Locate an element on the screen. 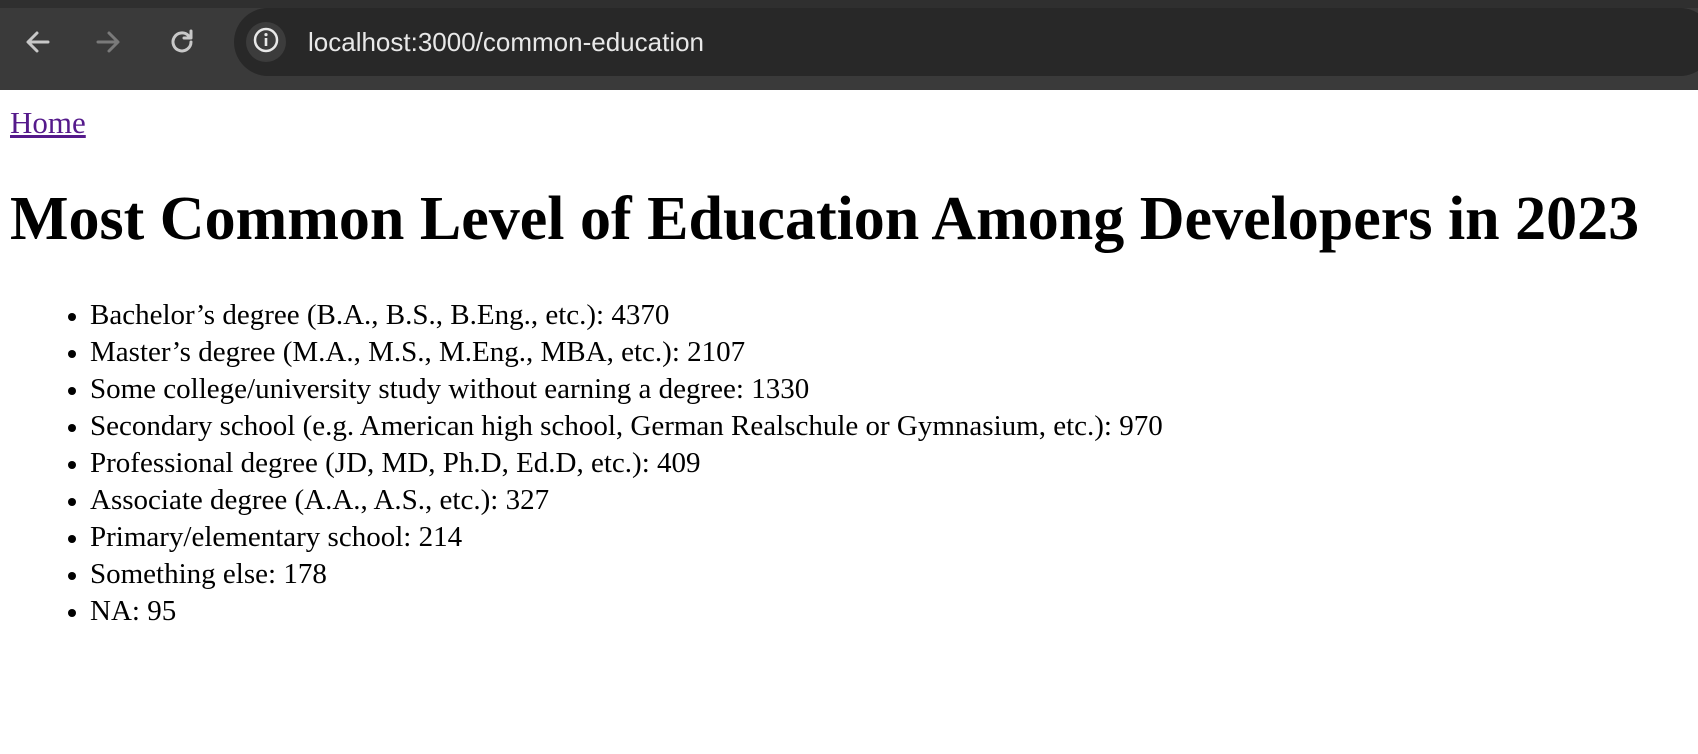 The image size is (1698, 754). education-list-item: Something else: 178 is located at coordinates (894, 574).